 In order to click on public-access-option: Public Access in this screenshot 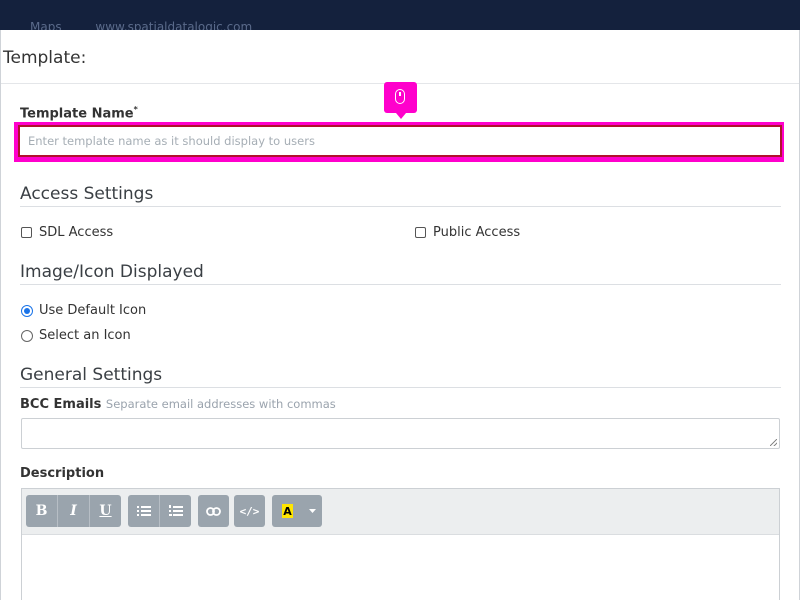, I will do `click(467, 232)`.